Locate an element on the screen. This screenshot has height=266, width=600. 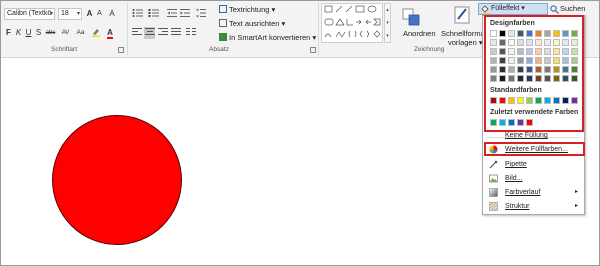
shrink-font-button: A is located at coordinates (99, 14).